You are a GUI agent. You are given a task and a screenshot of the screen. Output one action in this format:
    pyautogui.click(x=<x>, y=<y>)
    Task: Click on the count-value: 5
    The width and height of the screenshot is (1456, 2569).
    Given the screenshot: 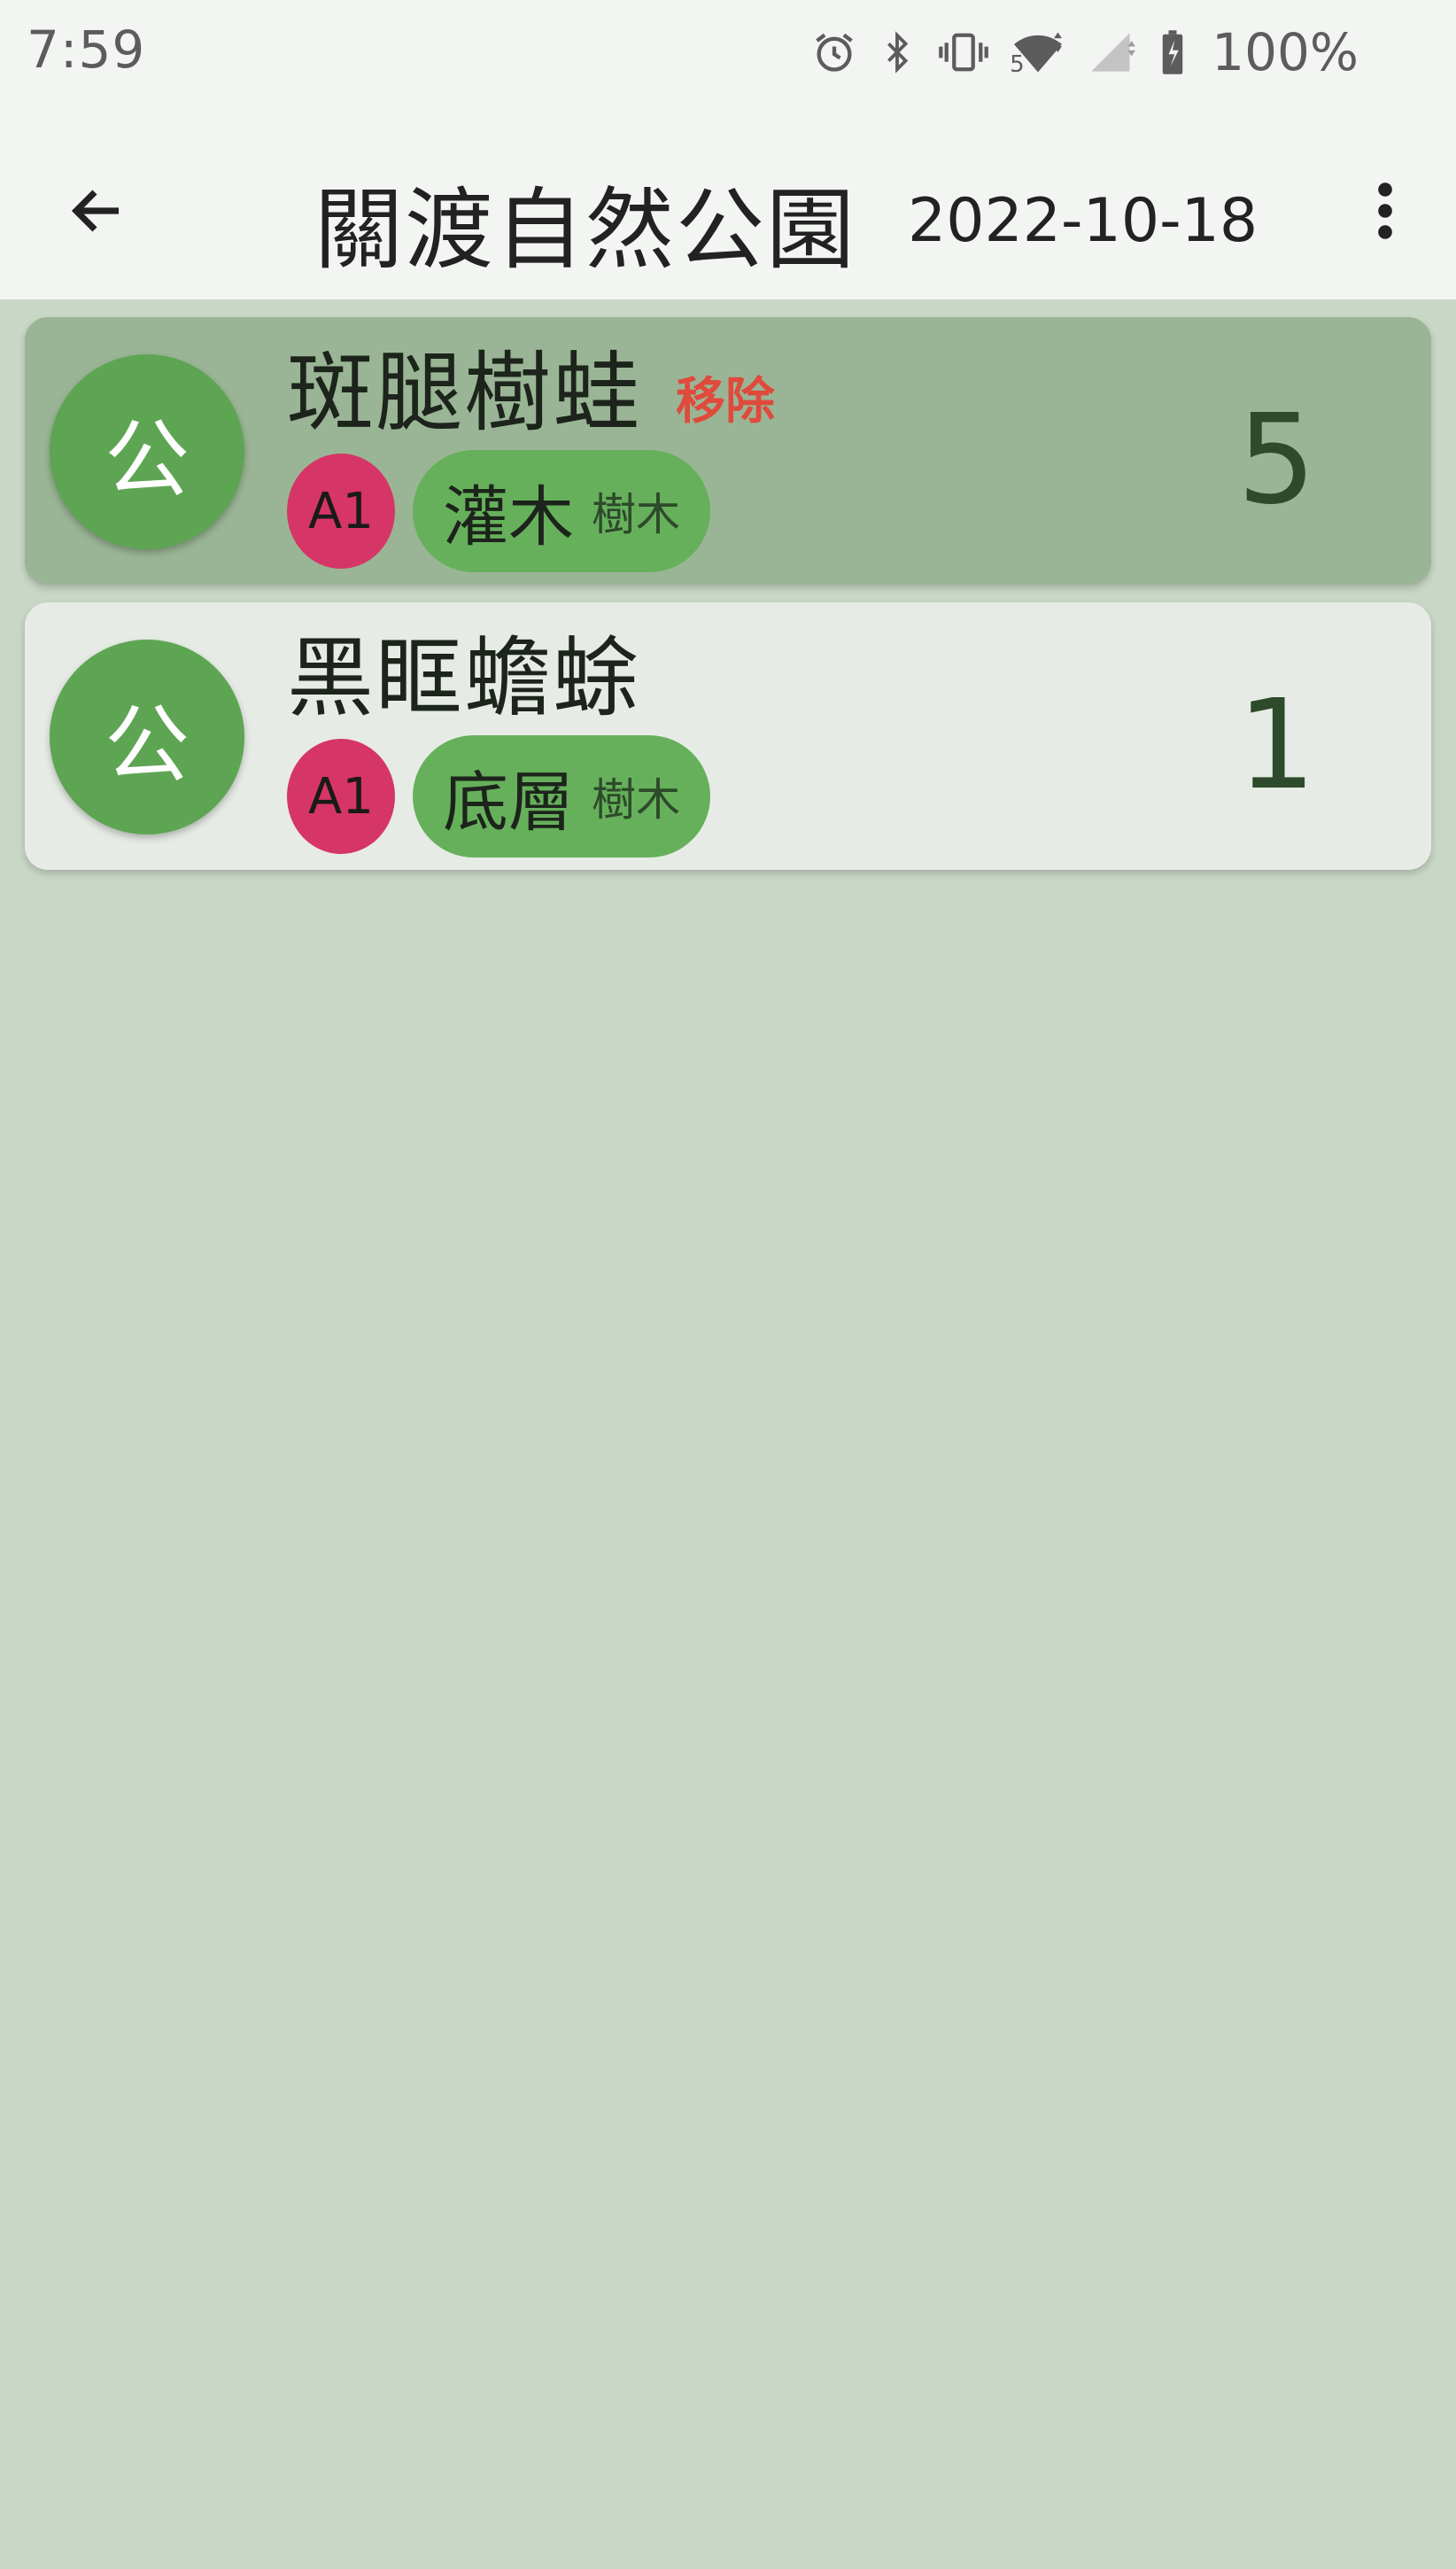 What is the action you would take?
    pyautogui.click(x=1276, y=460)
    